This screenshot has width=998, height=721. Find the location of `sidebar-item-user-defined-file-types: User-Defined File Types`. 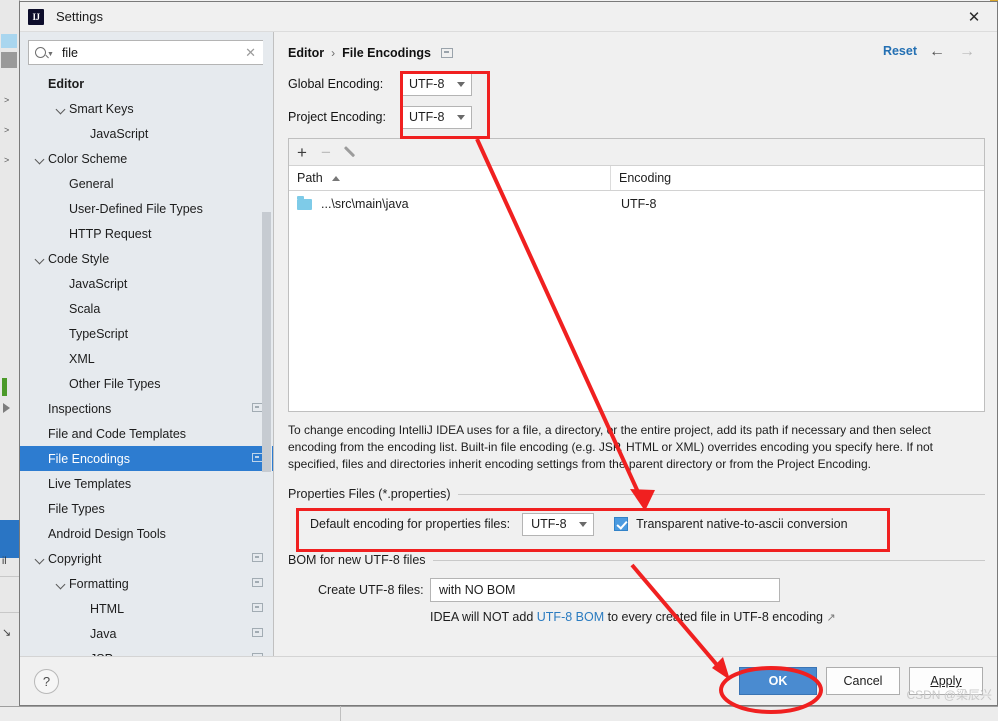

sidebar-item-user-defined-file-types: User-Defined File Types is located at coordinates (146, 208).